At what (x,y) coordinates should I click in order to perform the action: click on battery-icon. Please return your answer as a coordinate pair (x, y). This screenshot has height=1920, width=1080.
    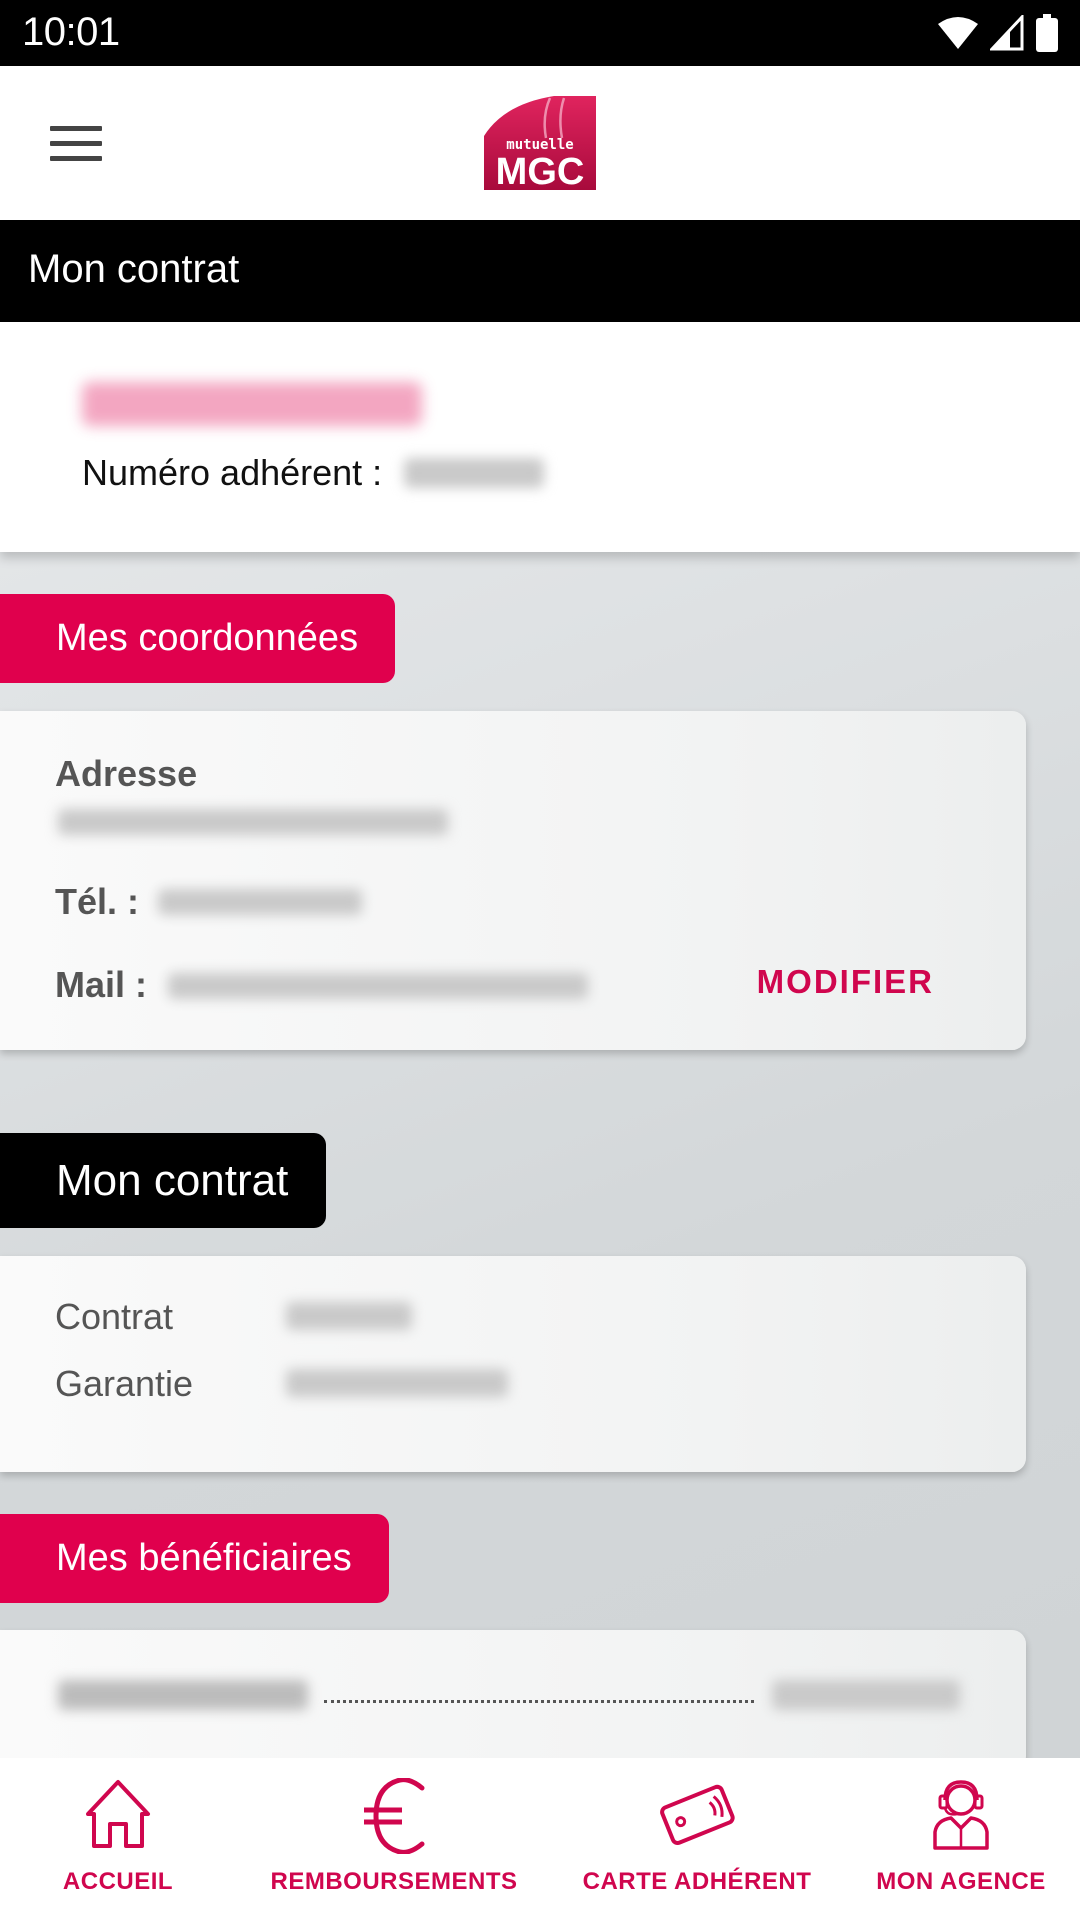
    Looking at the image, I should click on (1047, 33).